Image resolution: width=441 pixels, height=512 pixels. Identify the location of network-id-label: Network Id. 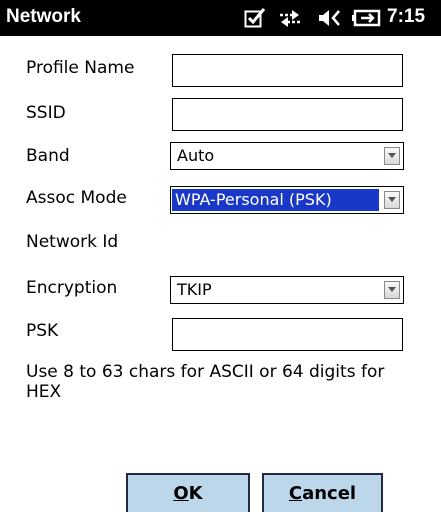
(72, 242).